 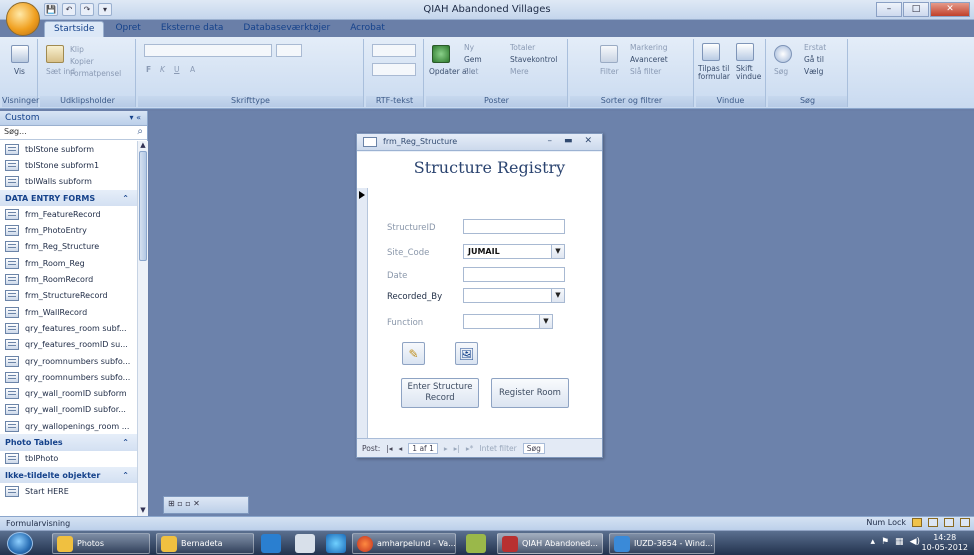 I want to click on cut-button: Klip, so click(x=77, y=49).